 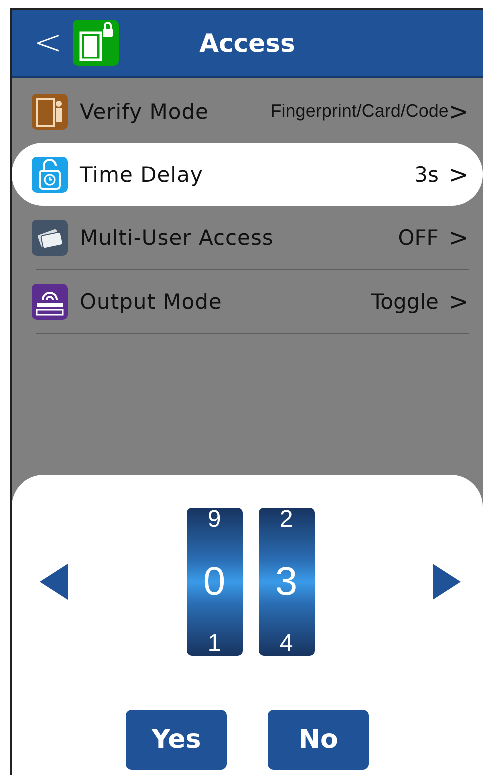 I want to click on right-arrow-icon, so click(x=447, y=582).